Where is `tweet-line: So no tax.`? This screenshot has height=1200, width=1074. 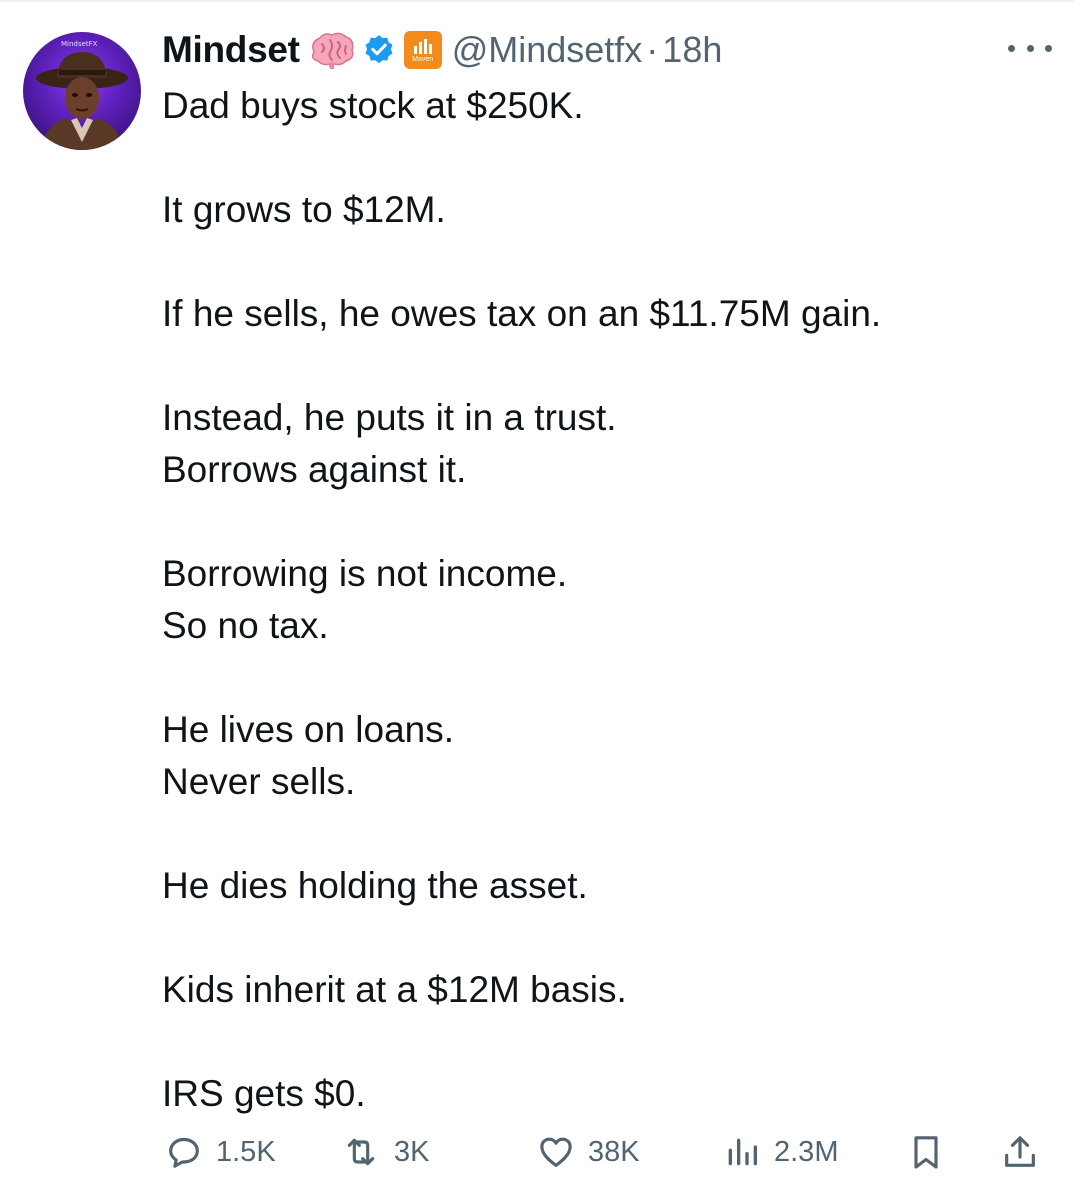 tweet-line: So no tax. is located at coordinates (245, 625).